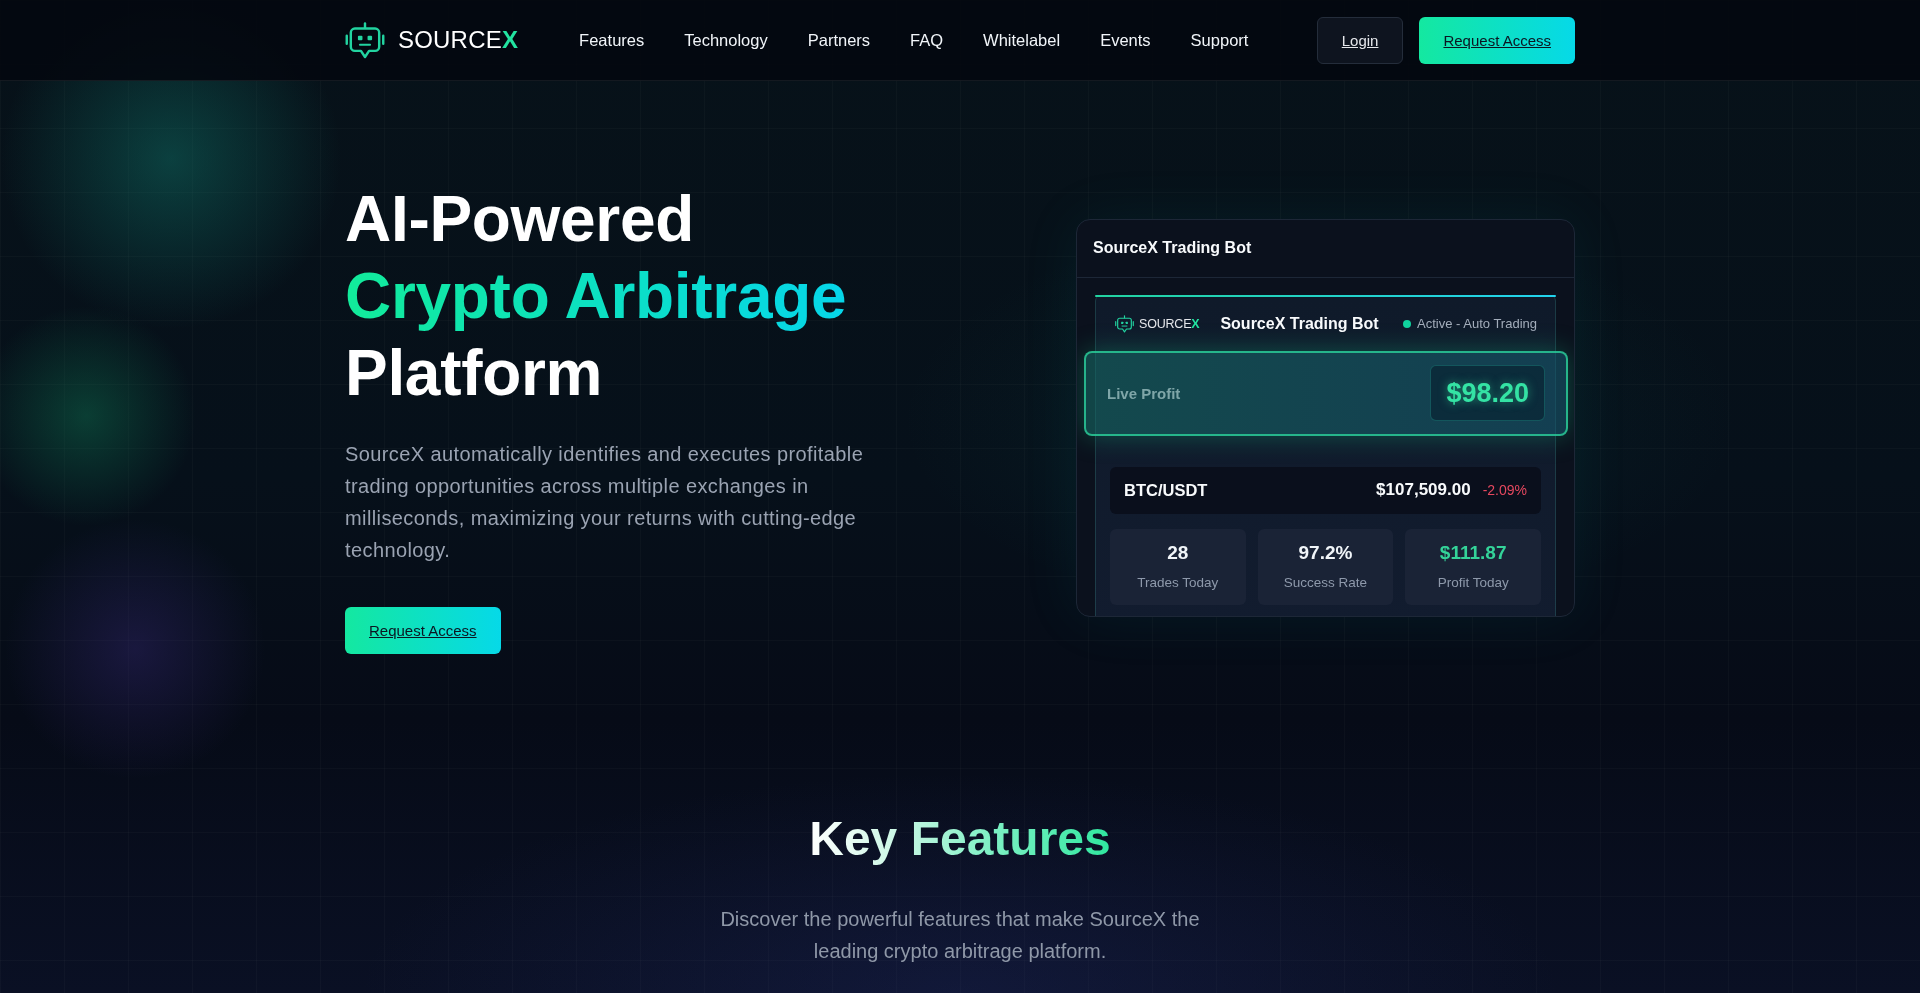 Image resolution: width=1920 pixels, height=993 pixels. I want to click on stat-label: Success Rate, so click(1325, 583).